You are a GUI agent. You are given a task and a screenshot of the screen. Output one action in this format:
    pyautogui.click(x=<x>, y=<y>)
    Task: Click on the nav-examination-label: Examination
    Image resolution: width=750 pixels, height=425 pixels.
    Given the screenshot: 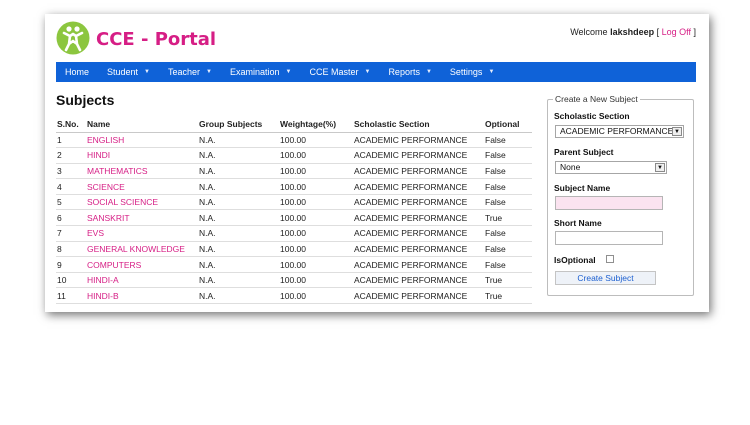 What is the action you would take?
    pyautogui.click(x=254, y=72)
    